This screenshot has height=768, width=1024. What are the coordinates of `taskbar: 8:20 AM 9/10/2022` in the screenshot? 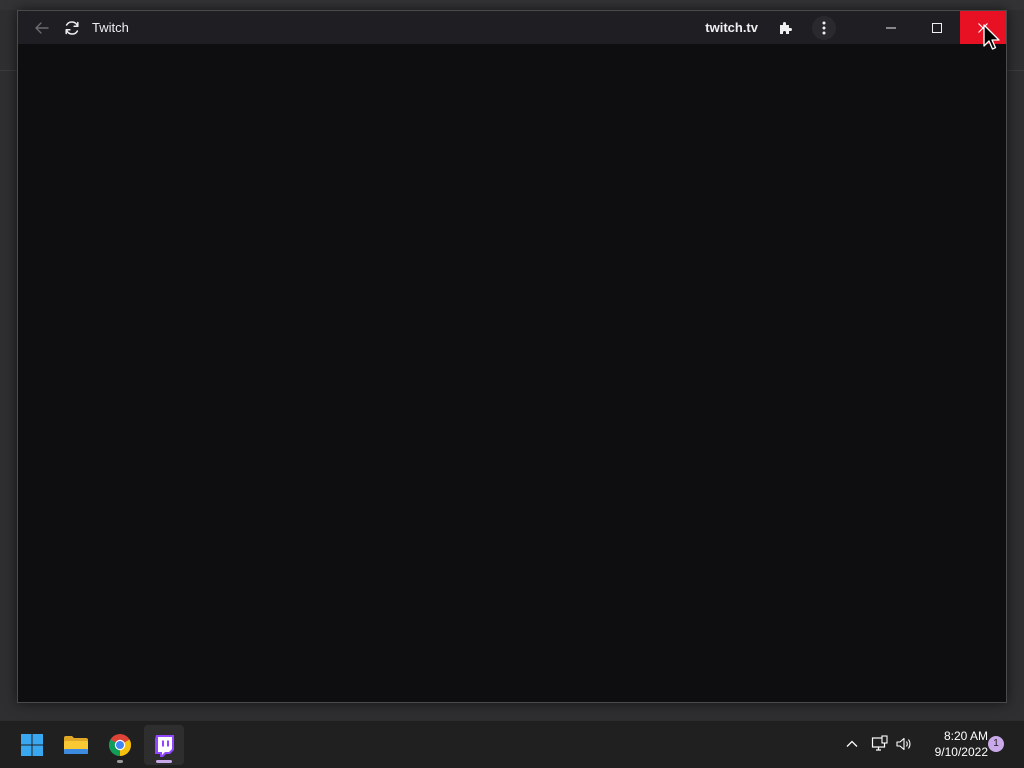 It's located at (512, 744).